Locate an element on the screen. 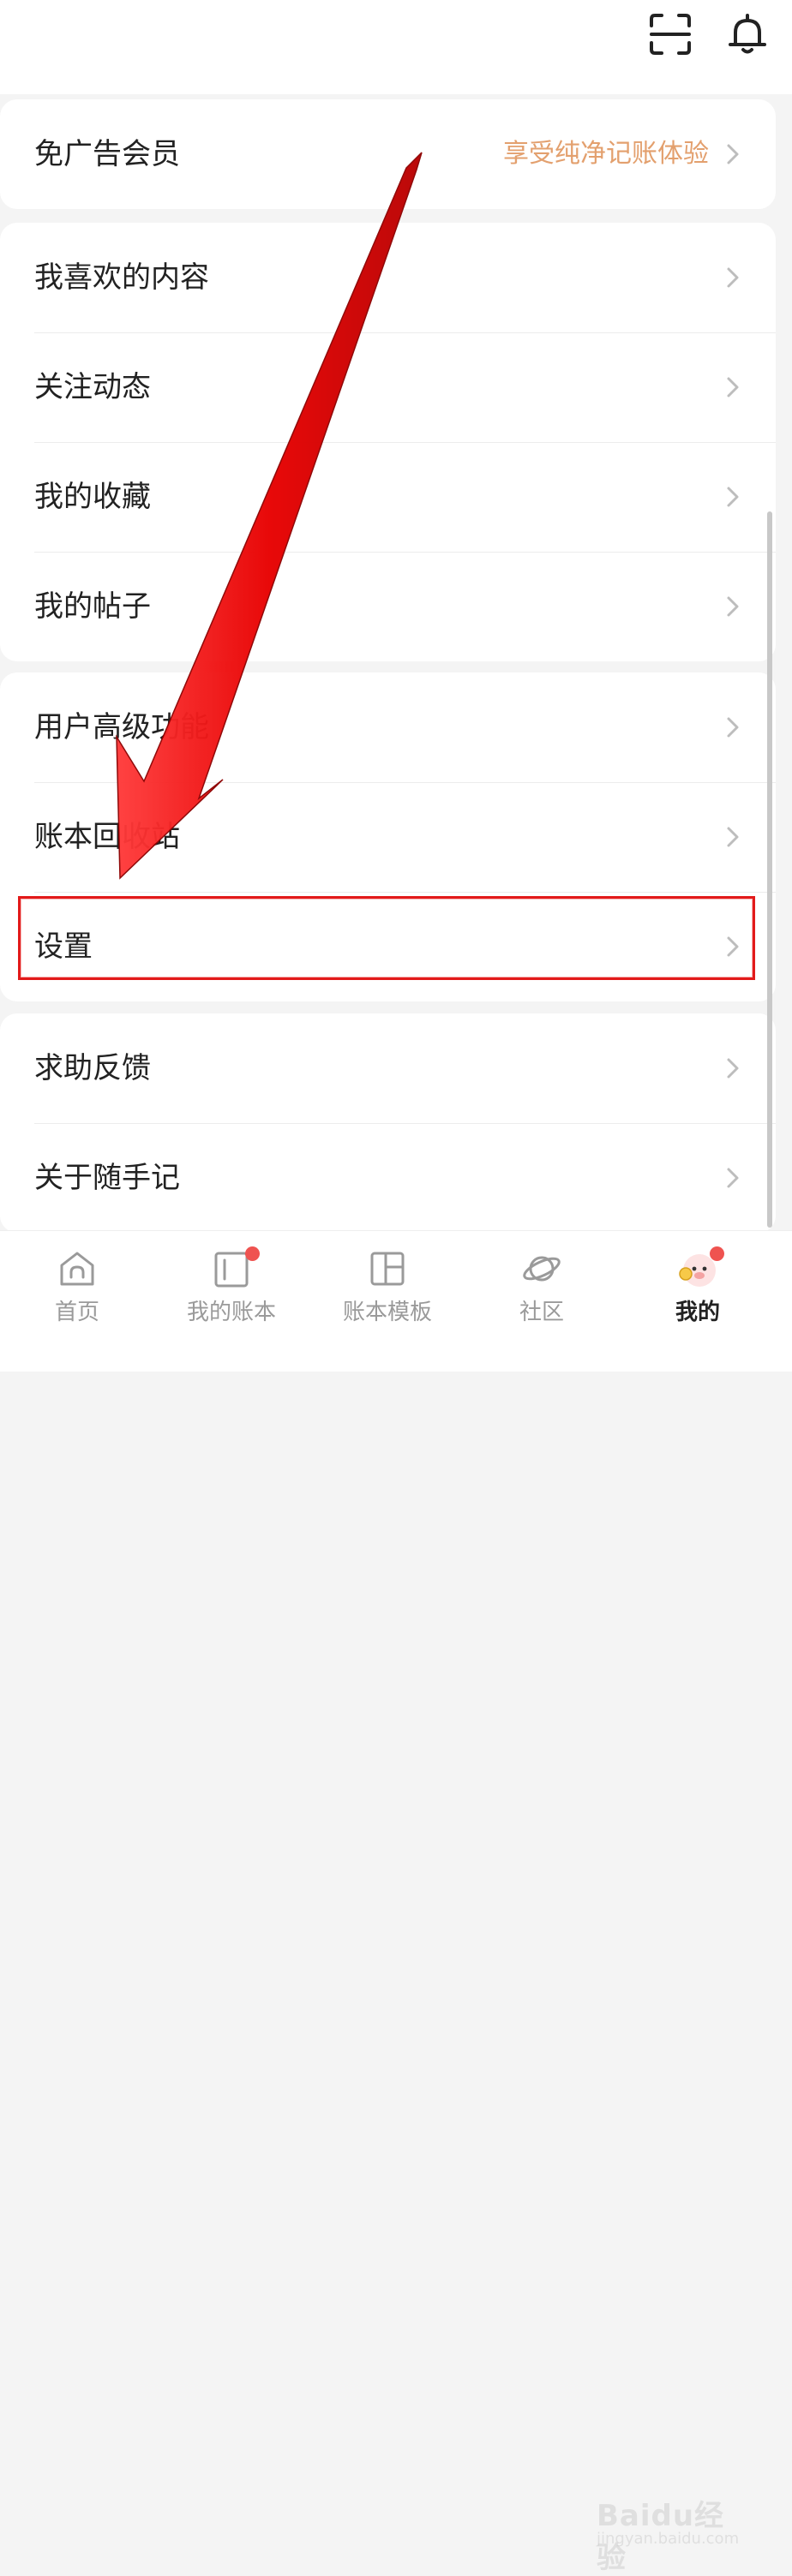 The height and width of the screenshot is (2576, 792). menu-item-subtitle: 享受纯净记账体验 is located at coordinates (606, 154).